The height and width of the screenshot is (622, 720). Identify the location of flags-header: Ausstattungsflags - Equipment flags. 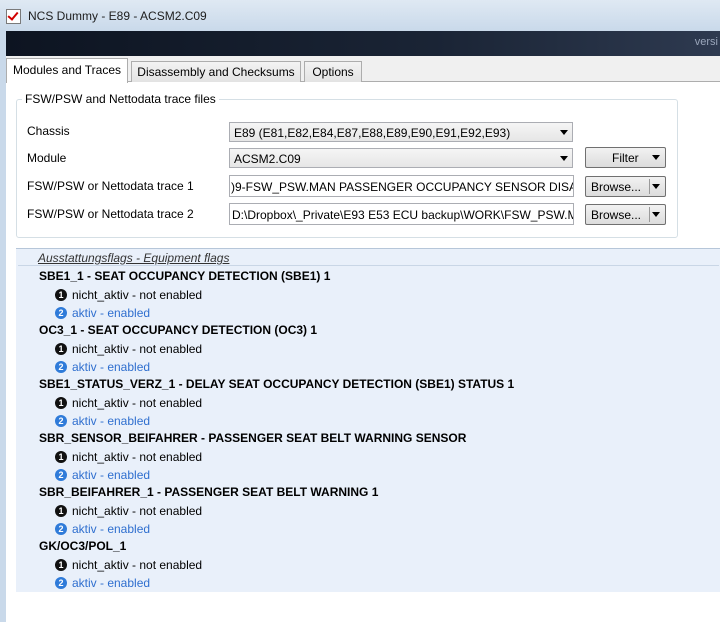
(134, 258).